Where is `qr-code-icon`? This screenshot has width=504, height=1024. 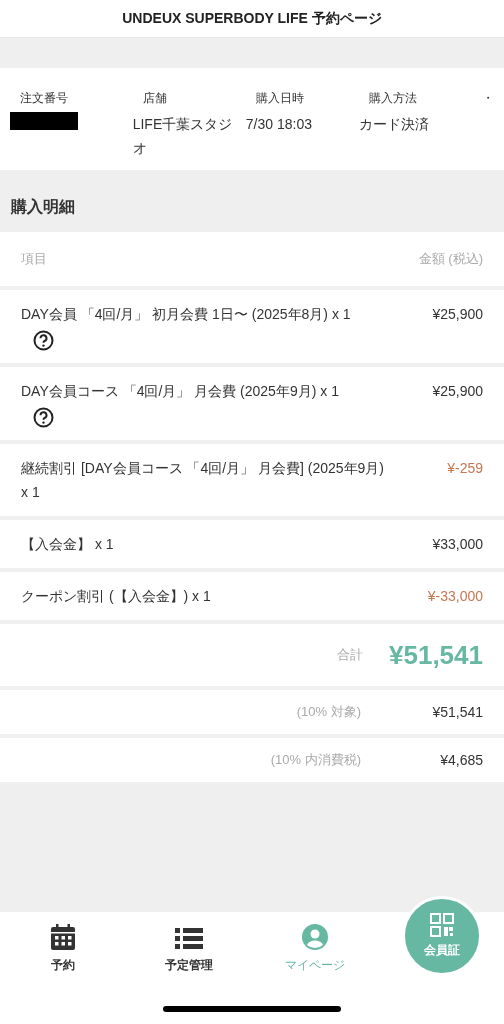 qr-code-icon is located at coordinates (442, 925).